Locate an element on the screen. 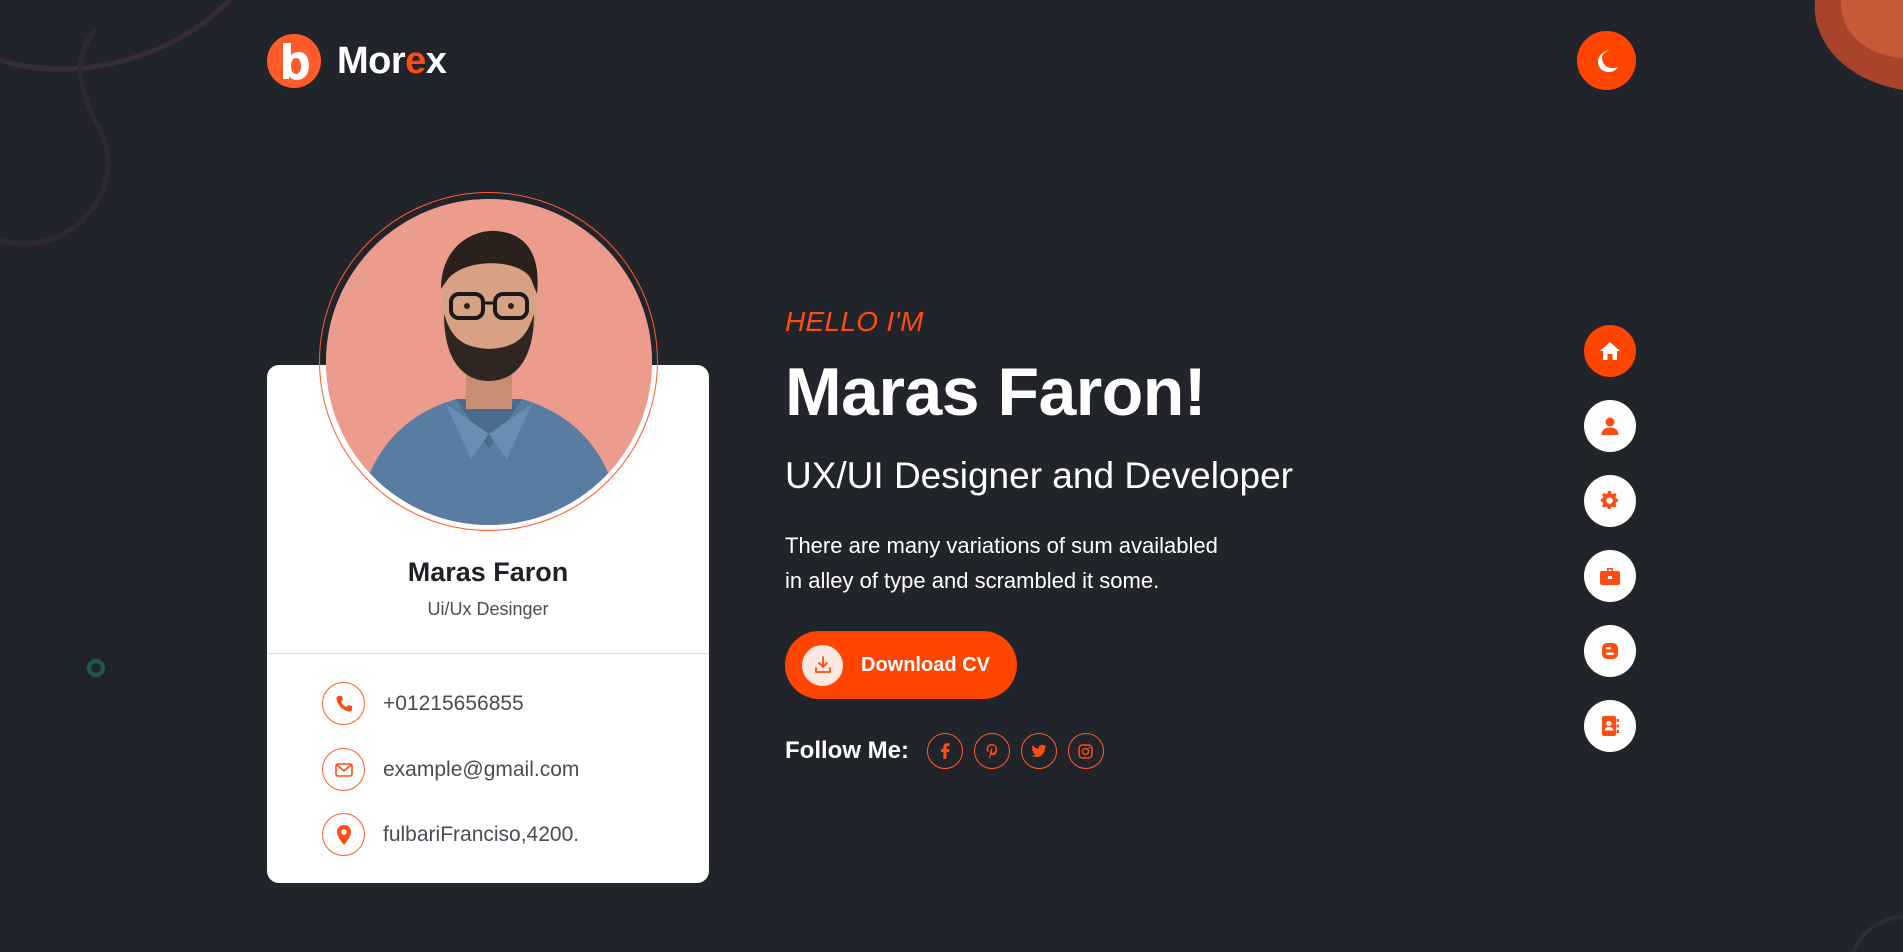 This screenshot has height=952, width=1903. contact-location-text: fulbariFranciso,4200. is located at coordinates (481, 834).